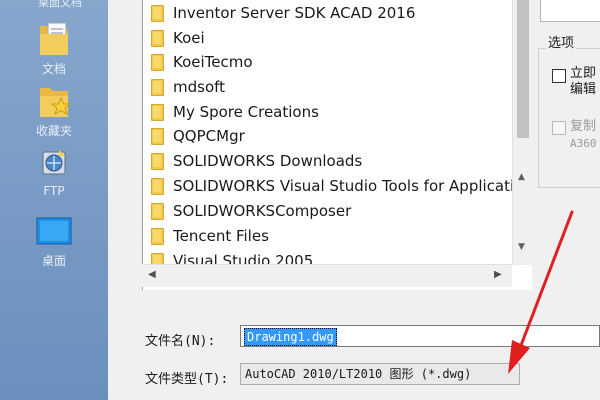 This screenshot has width=600, height=400. Describe the element at coordinates (521, 247) in the screenshot. I see `scroll-down-arrow-icon: ▼` at that location.